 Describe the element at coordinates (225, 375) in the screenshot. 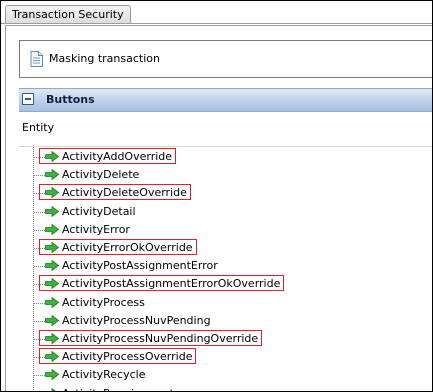

I see `tree-item: ActivityRecycle` at that location.